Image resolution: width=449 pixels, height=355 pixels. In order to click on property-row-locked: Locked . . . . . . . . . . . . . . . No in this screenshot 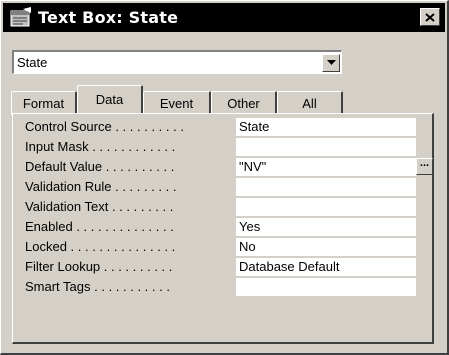, I will do `click(223, 247)`.